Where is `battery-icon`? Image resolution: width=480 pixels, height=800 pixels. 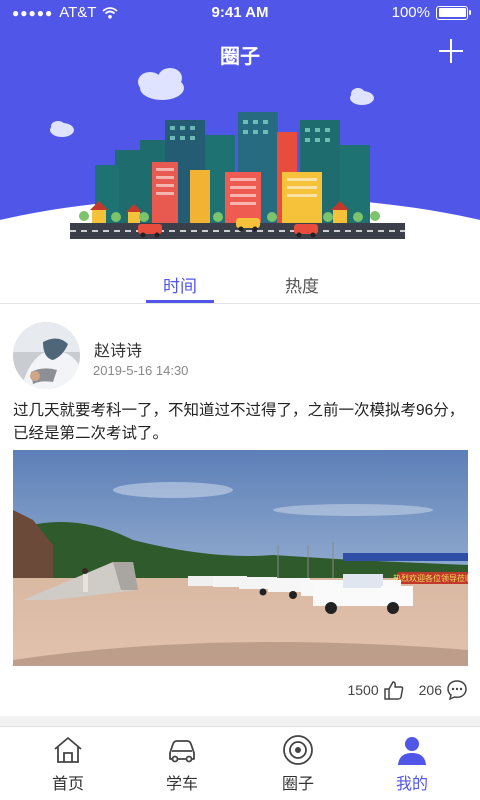
battery-icon is located at coordinates (453, 12).